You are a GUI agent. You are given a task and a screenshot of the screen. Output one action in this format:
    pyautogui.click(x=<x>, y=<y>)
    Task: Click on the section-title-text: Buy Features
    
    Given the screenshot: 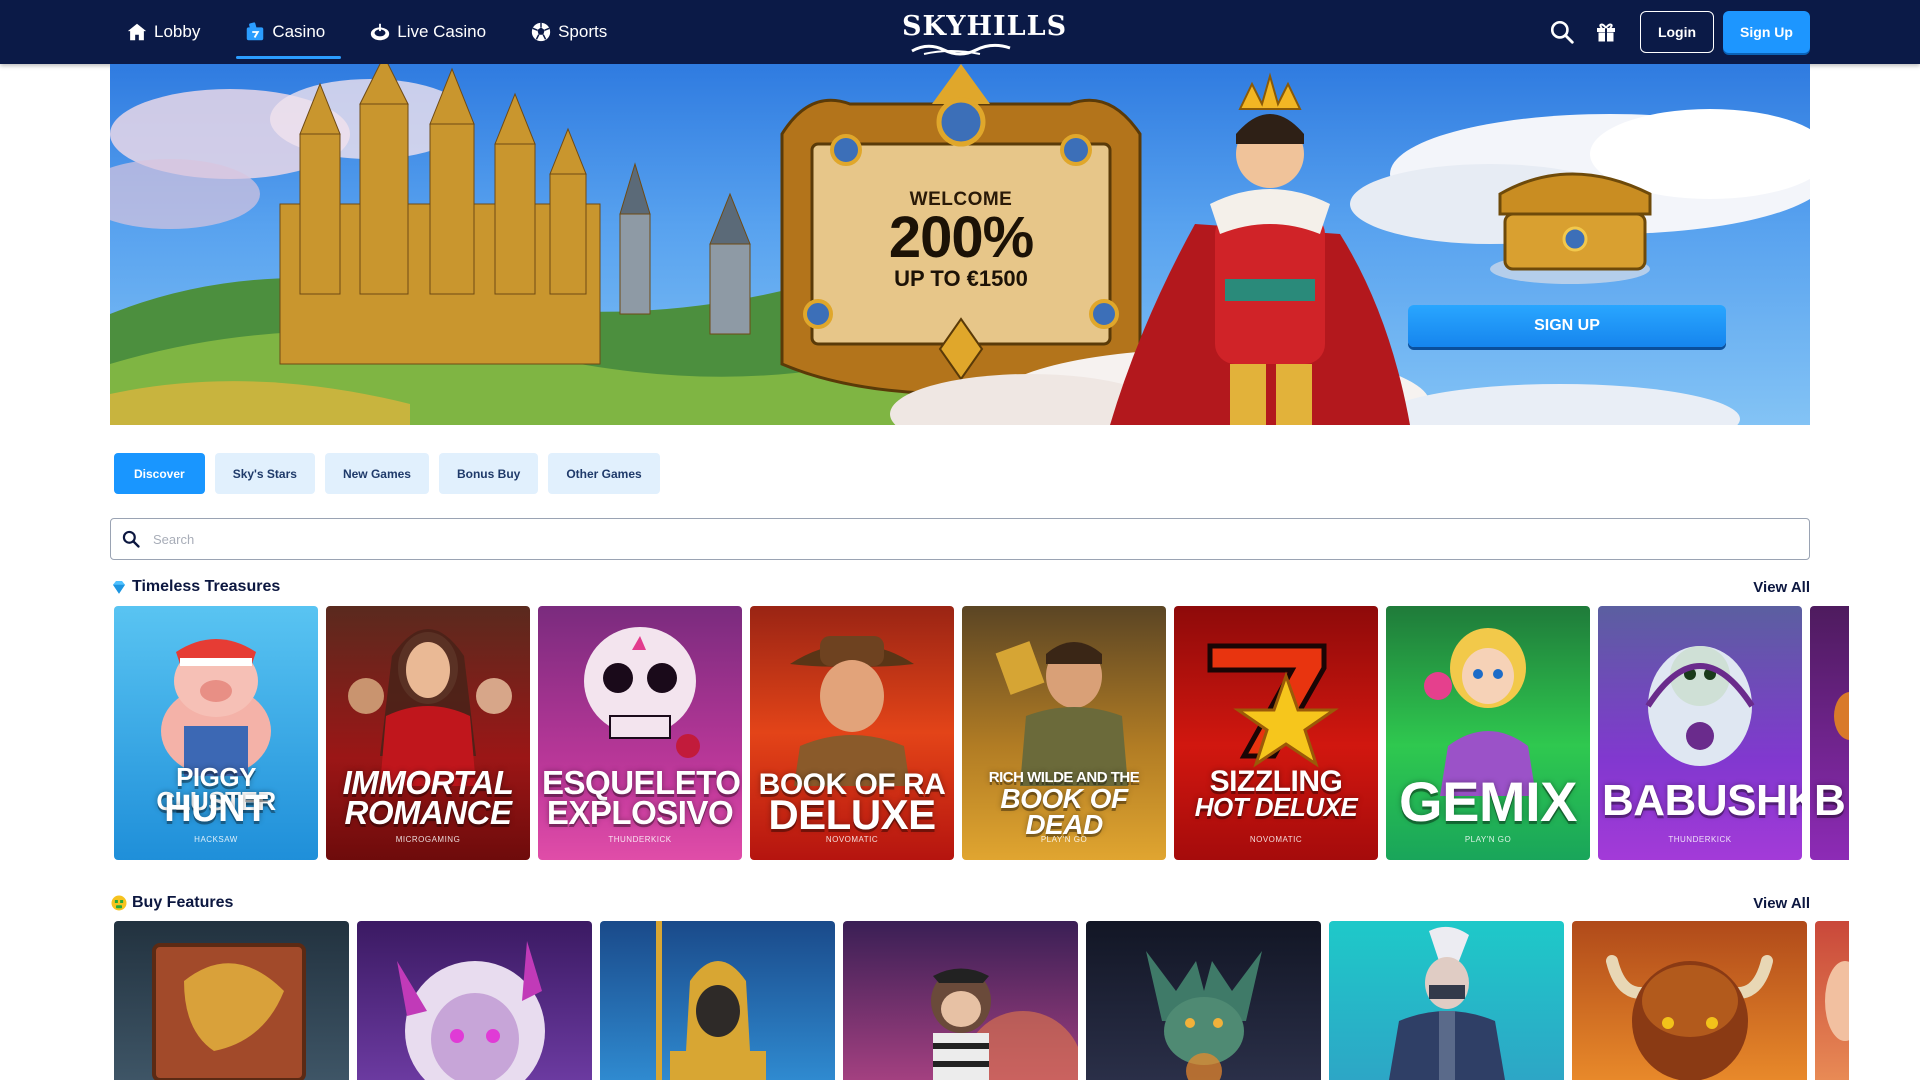 What is the action you would take?
    pyautogui.click(x=183, y=902)
    